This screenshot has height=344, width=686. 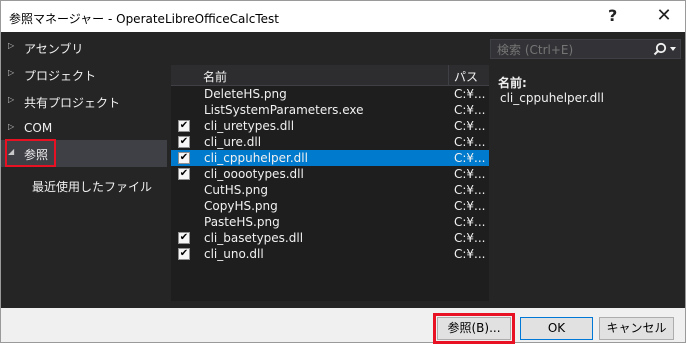 I want to click on nav-item-assemblies: ▷ アセンブリ, so click(x=84, y=47).